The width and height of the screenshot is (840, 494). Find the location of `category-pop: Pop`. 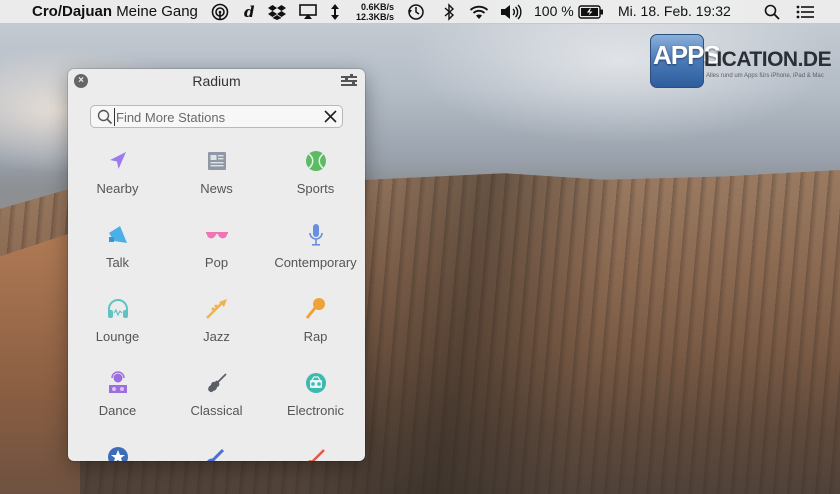

category-pop: Pop is located at coordinates (216, 248).